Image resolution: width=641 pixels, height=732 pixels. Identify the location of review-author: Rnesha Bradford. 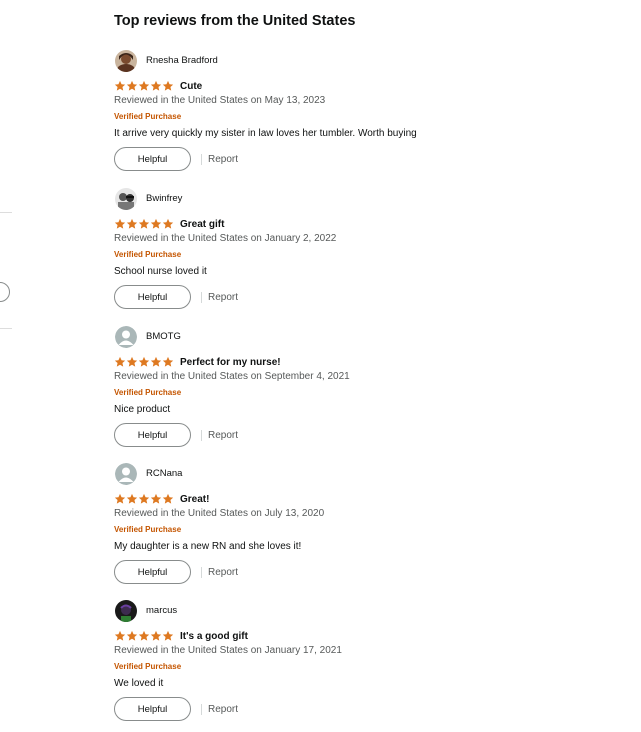
(182, 60).